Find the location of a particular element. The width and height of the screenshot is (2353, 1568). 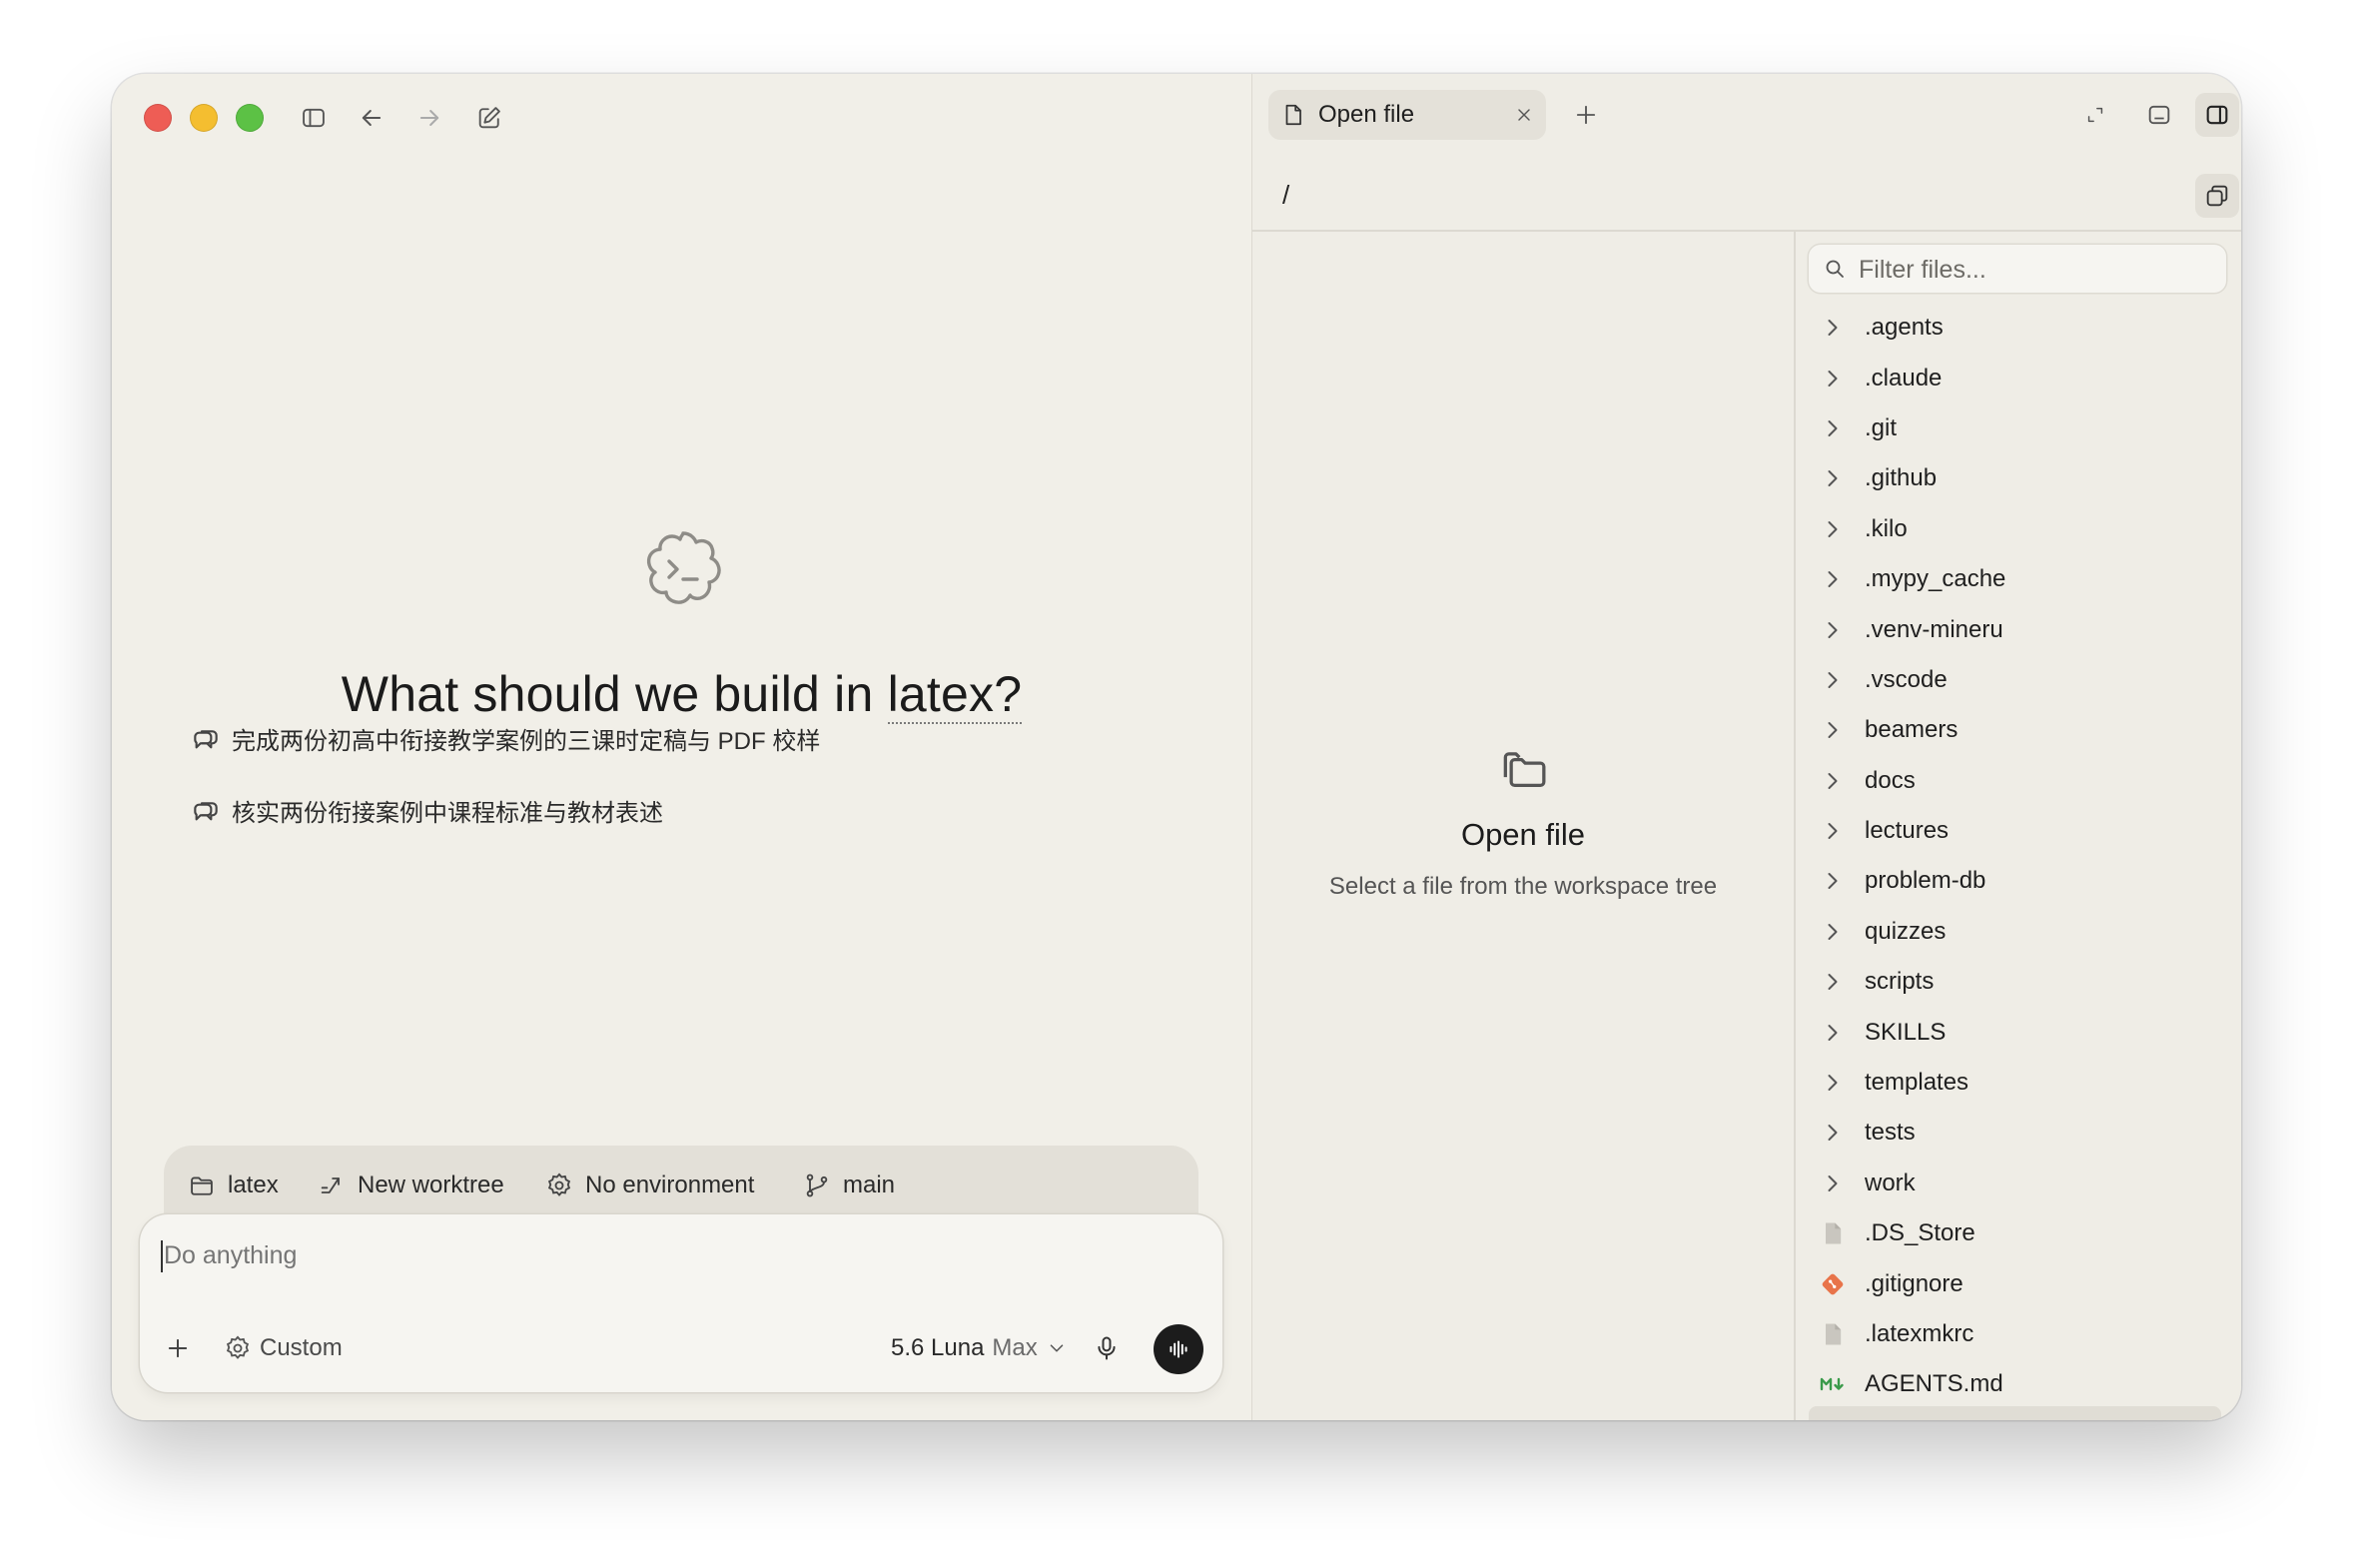

mode-selector: Custom is located at coordinates (283, 1348).